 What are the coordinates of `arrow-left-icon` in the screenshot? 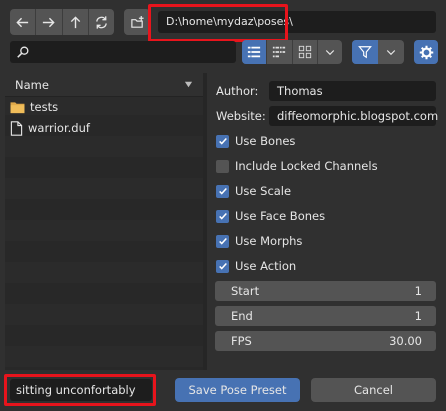 It's located at (22, 22).